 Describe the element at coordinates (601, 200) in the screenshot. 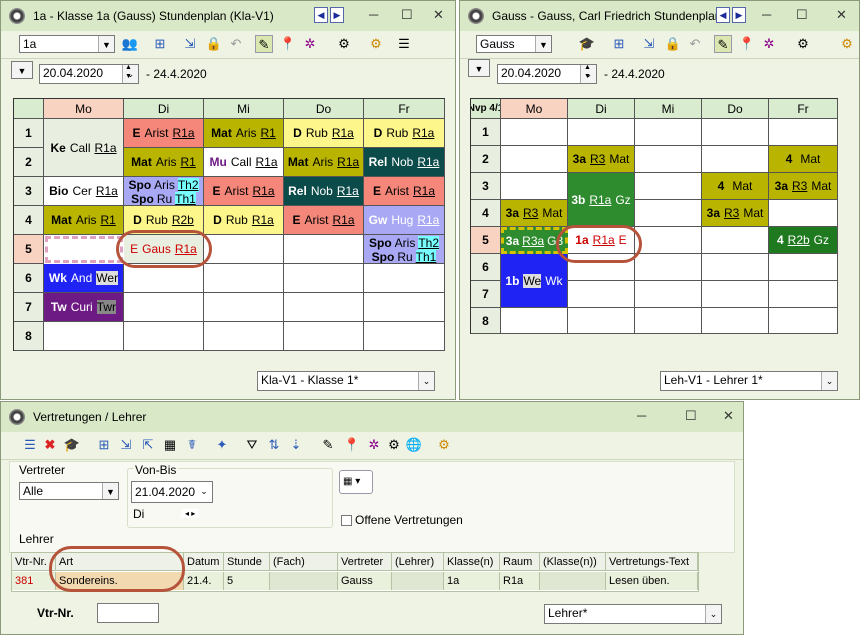

I see `lesson-cell: 3b R1a Gz` at that location.